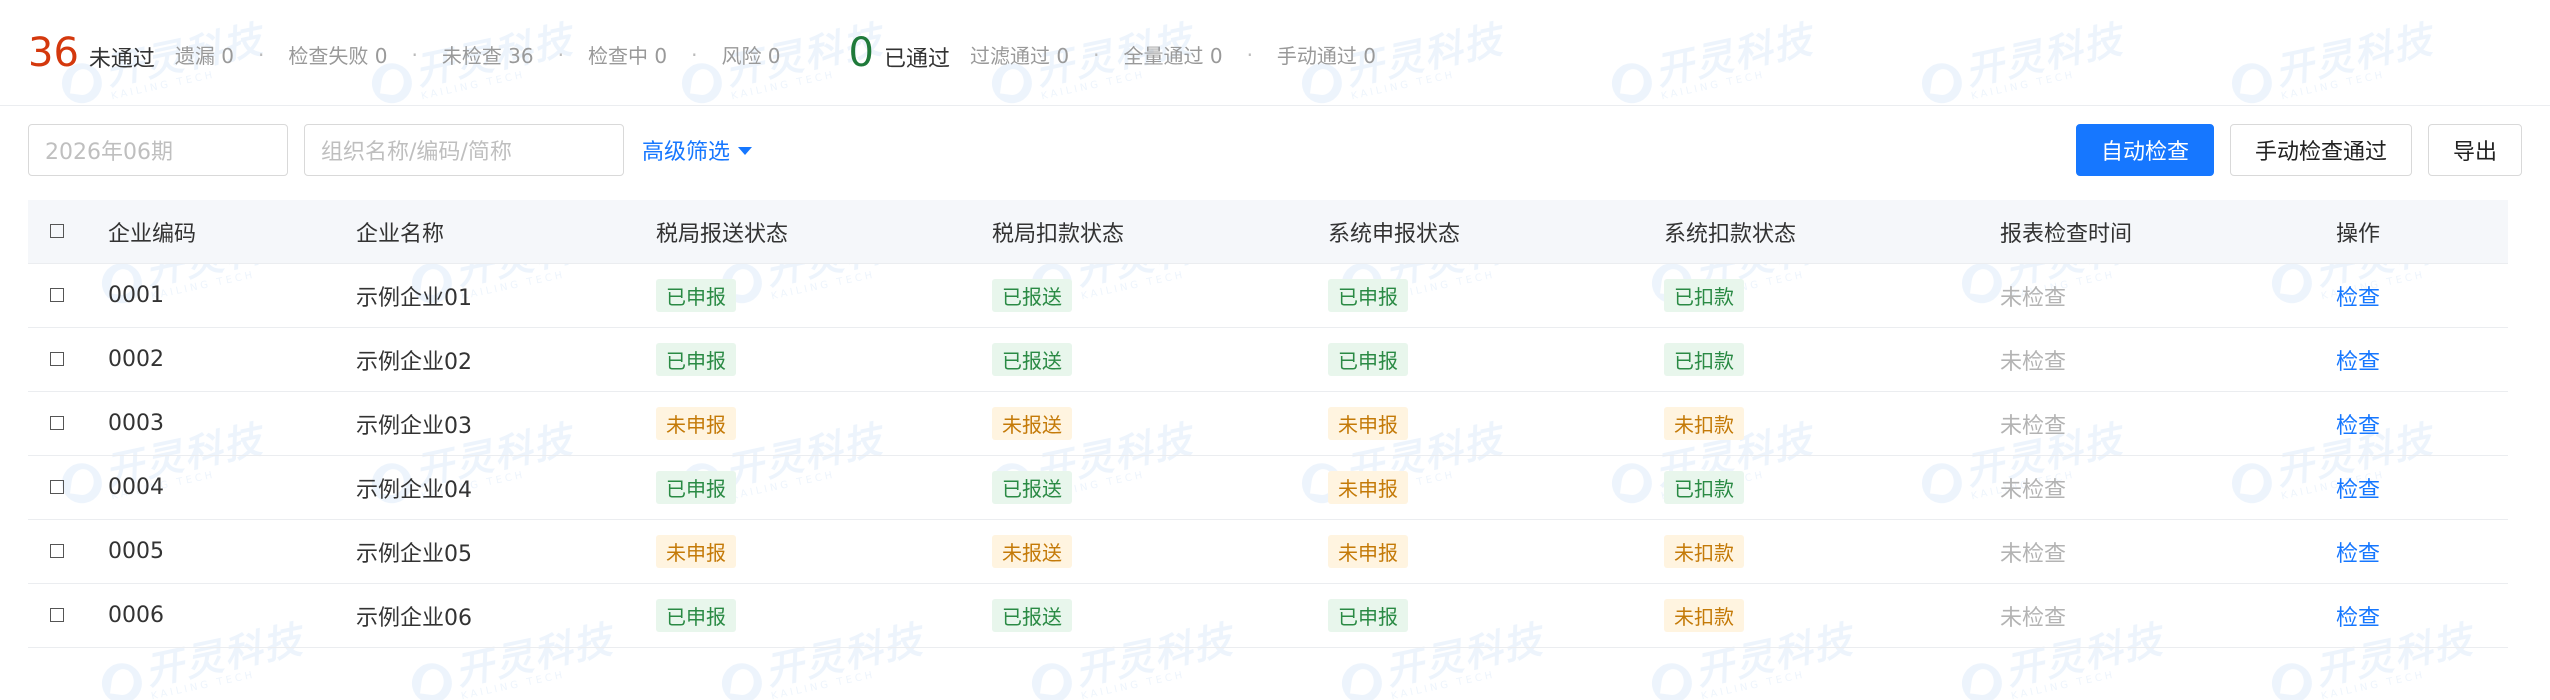 The image size is (2550, 700). I want to click on fail-item-omission: 遗漏 0, so click(204, 54).